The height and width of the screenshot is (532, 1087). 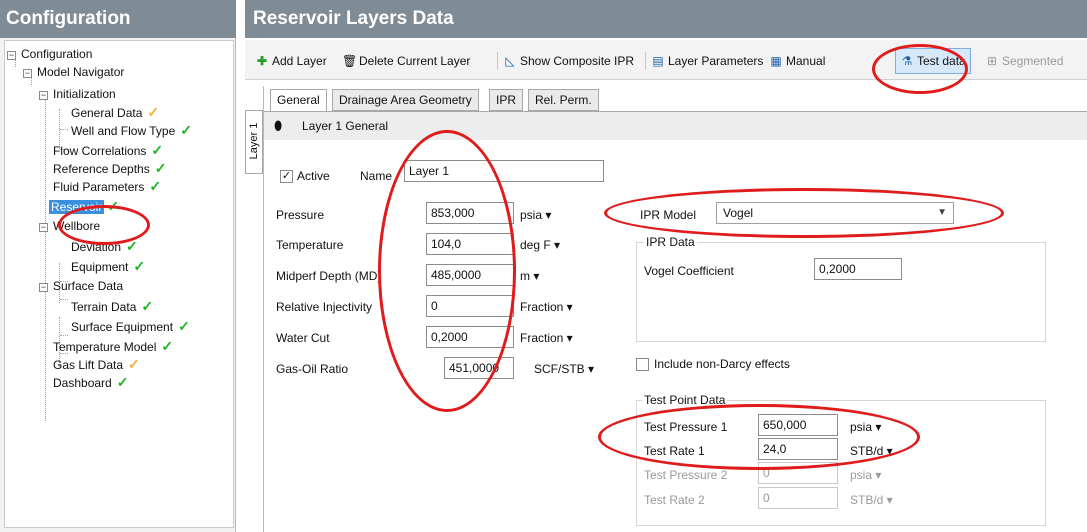 I want to click on pressure-unit-dropdown: psia ▾, so click(x=535, y=215).